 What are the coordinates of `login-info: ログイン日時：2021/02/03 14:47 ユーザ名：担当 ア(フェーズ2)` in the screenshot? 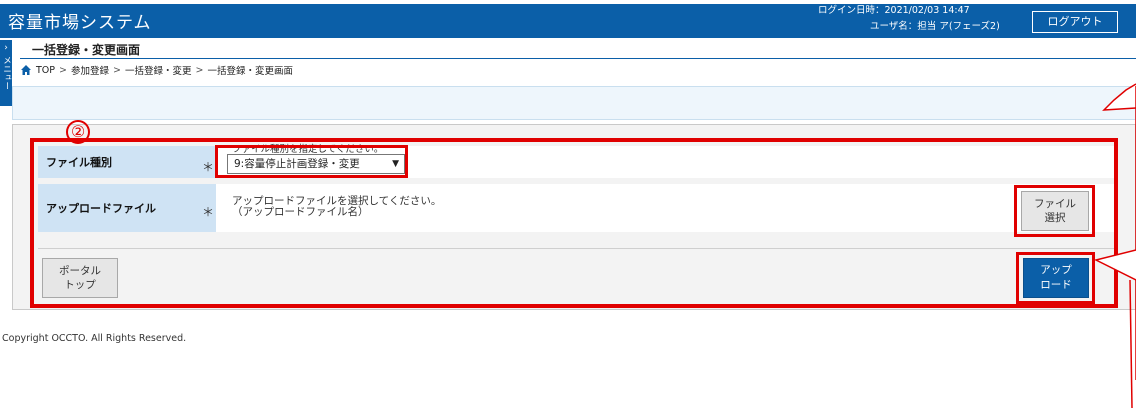 It's located at (918, 19).